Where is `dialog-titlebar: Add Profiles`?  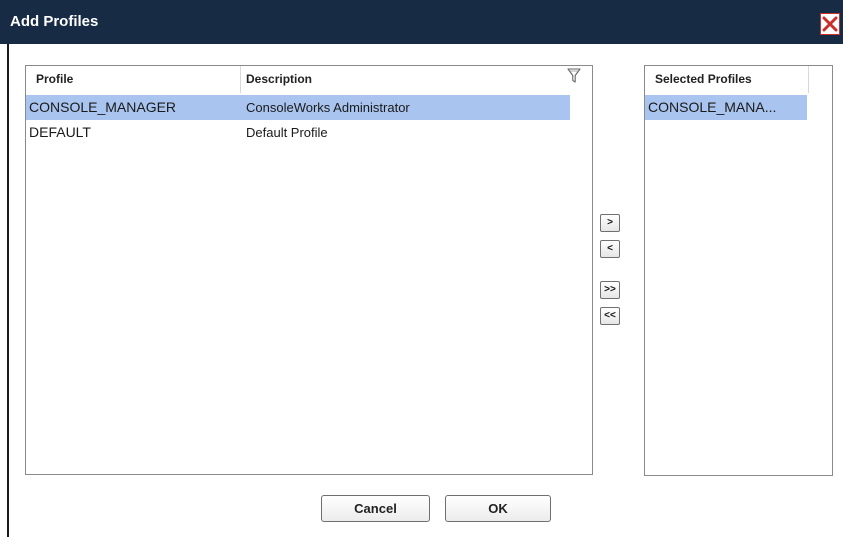 dialog-titlebar: Add Profiles is located at coordinates (421, 22).